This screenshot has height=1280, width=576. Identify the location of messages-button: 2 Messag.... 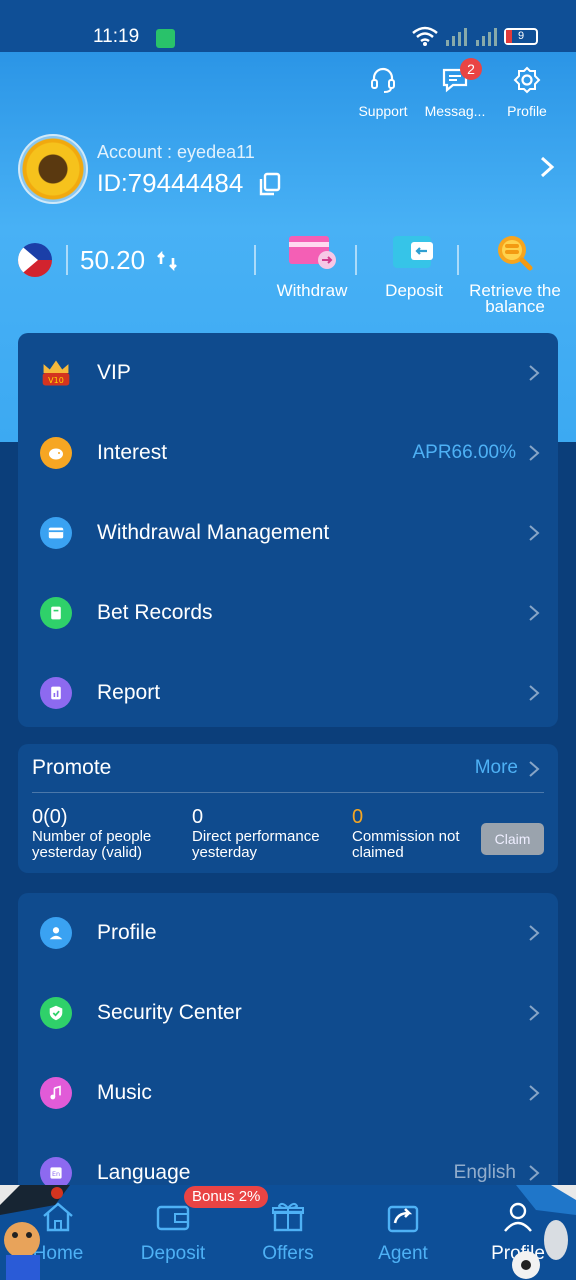
(455, 88).